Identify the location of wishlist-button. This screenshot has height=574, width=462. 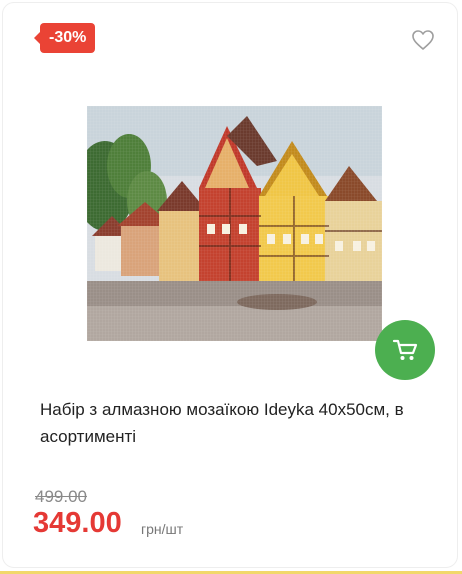
(423, 40).